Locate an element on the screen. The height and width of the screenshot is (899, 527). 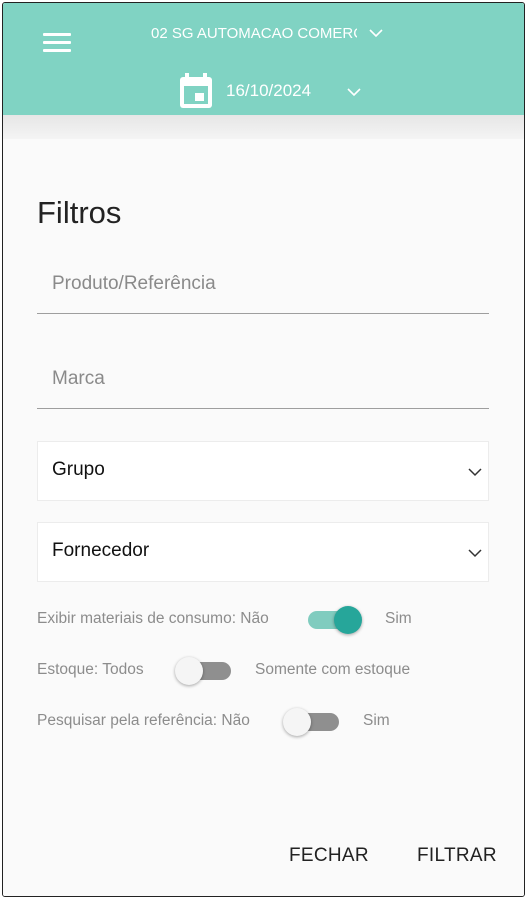
toggle-label-on: Somente com estoque is located at coordinates (333, 669).